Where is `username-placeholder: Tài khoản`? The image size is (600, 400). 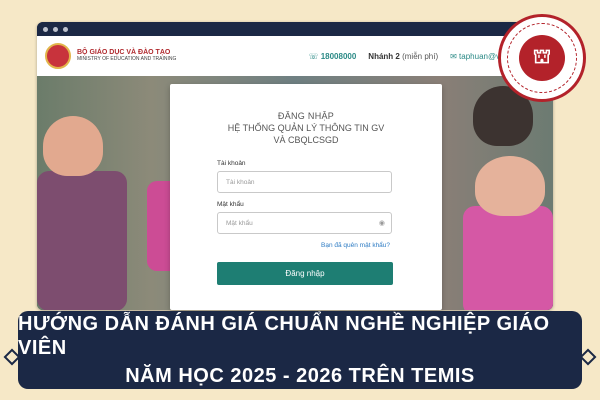
username-placeholder: Tài khoản is located at coordinates (240, 182).